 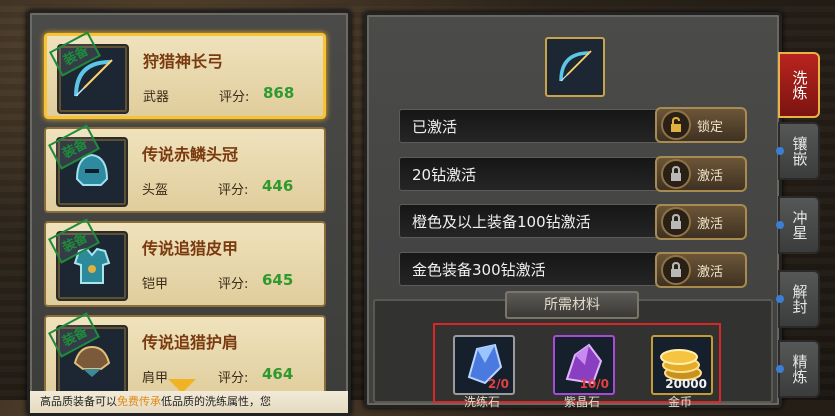 I want to click on tab-label: 洗炼, so click(x=799, y=85).